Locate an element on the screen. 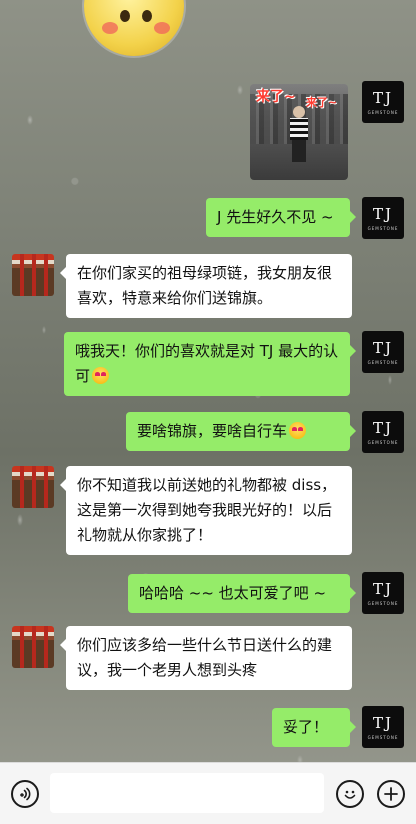 The image size is (416, 824). message-bubble-incoming: 你们应该多给一些什么节日送什么的建议，我一个老男人想到头疼 is located at coordinates (206, 658).